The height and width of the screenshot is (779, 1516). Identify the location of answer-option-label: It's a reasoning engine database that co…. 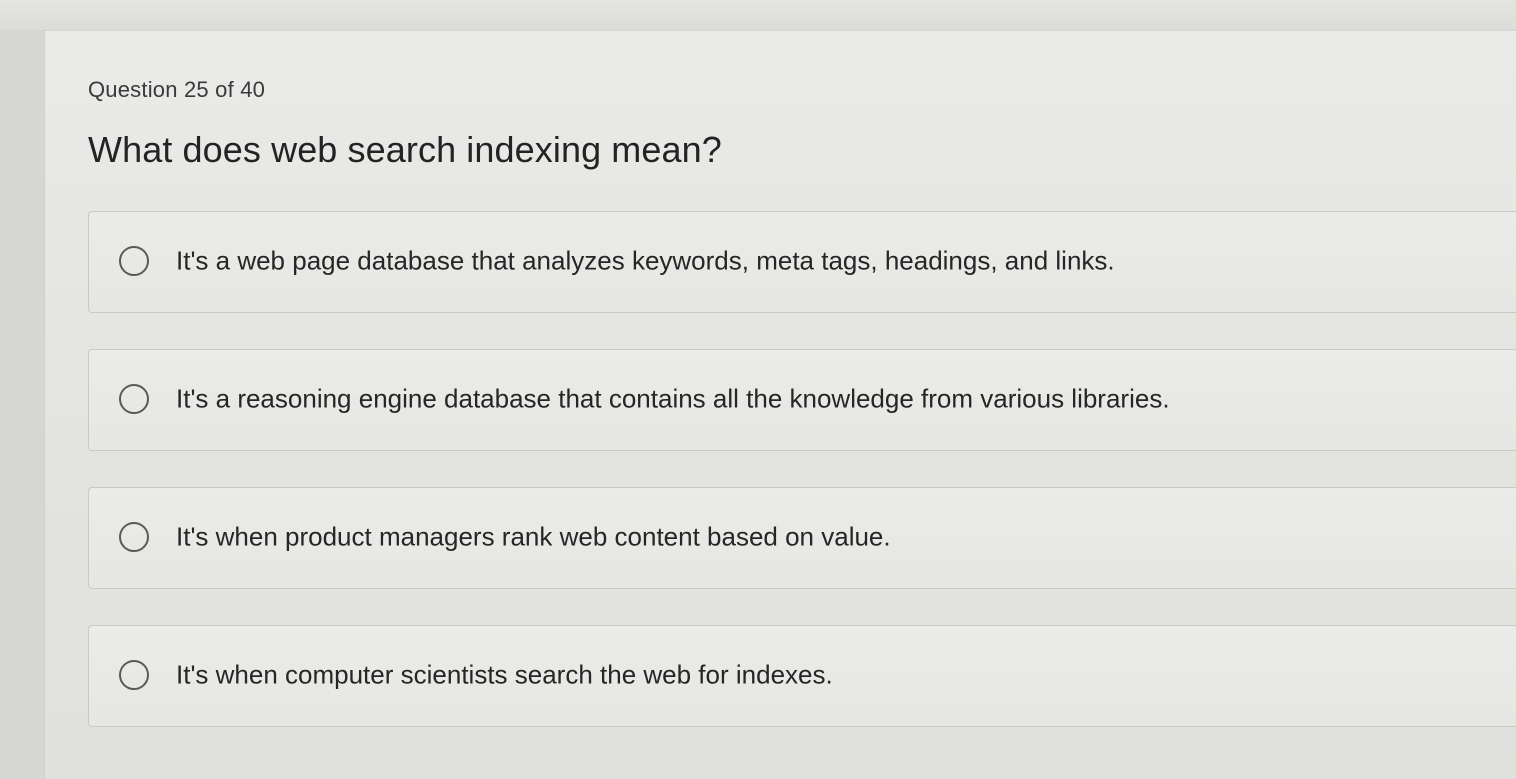
(673, 398).